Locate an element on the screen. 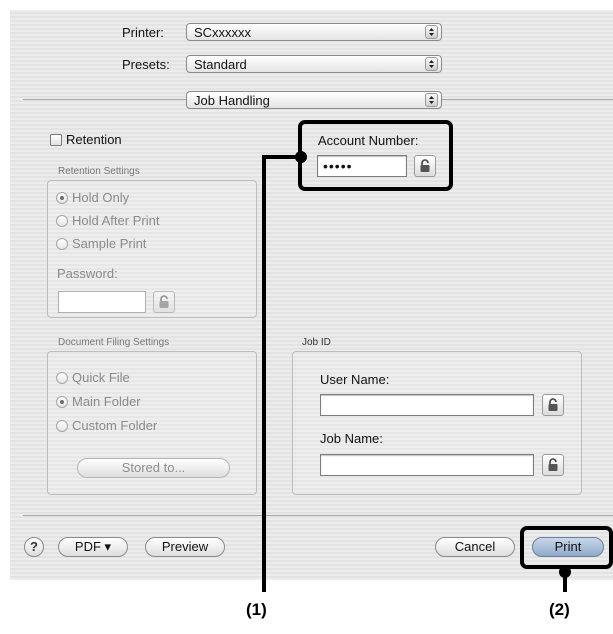 The width and height of the screenshot is (613, 634). callout-leader-1-vertical is located at coordinates (264, 373).